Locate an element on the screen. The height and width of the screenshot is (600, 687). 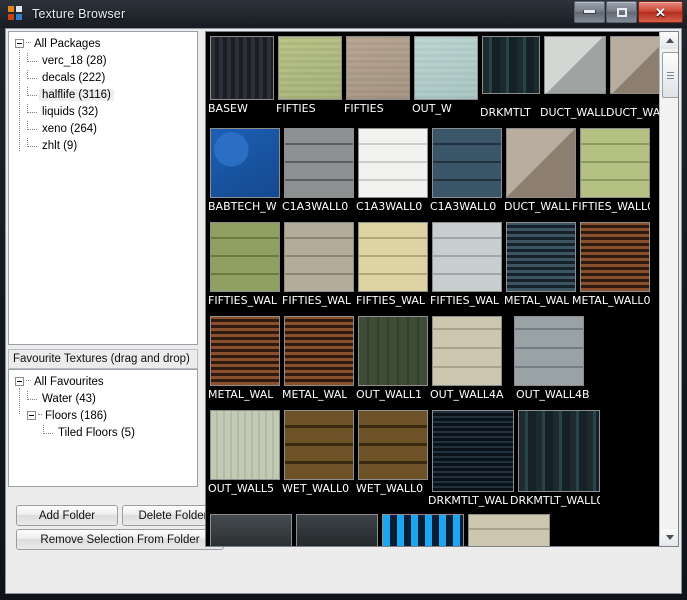
title-bar: Texture Browser ✕ is located at coordinates (343, 14).